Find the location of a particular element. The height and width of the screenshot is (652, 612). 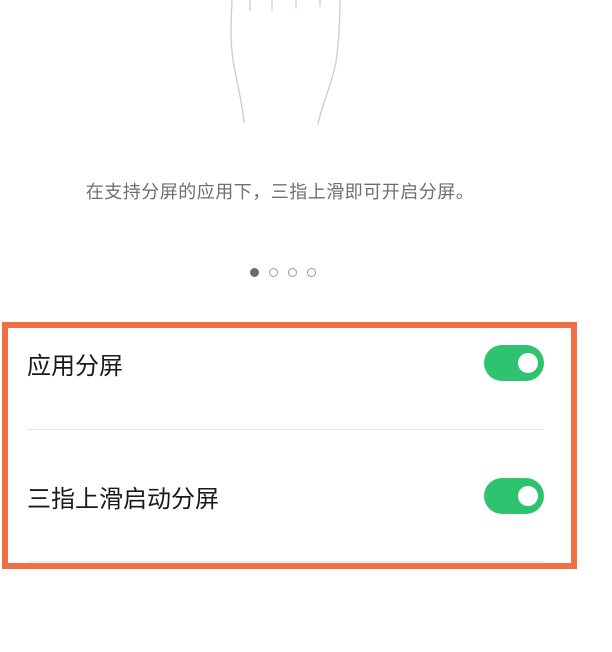

setting-row-app-split-screen: 应用分屏 is located at coordinates (285, 363).